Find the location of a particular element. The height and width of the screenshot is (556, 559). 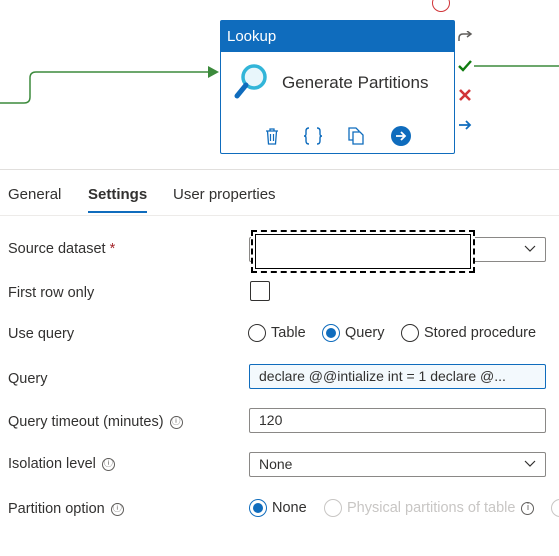

info-icon: i is located at coordinates (528, 508).